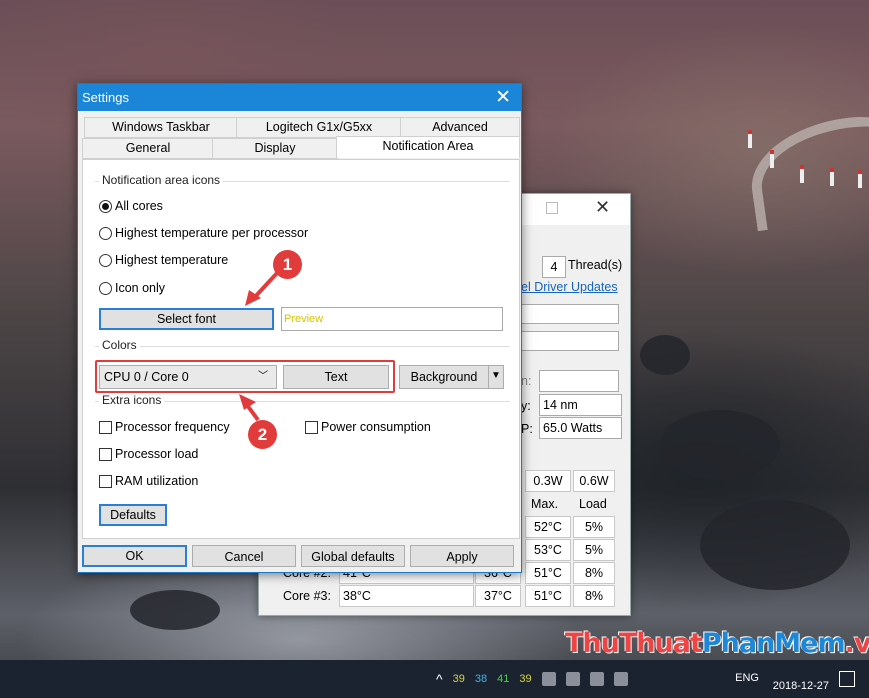 The image size is (869, 698). Describe the element at coordinates (856, 643) in the screenshot. I see `watermark-part: .vn` at that location.